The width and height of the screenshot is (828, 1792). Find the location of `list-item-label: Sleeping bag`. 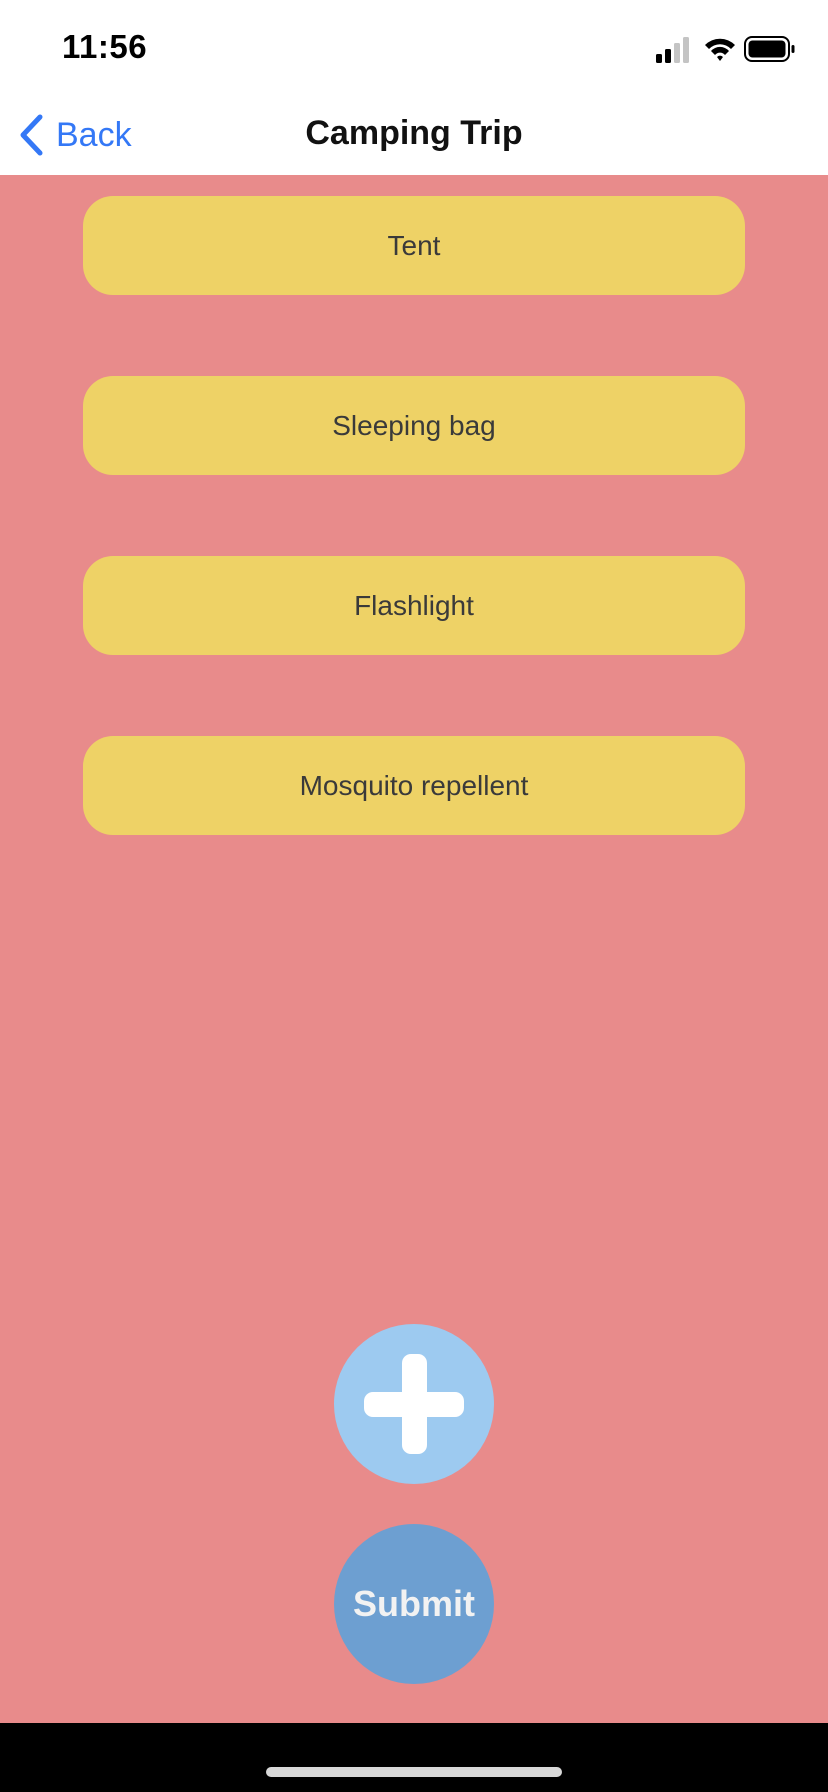

list-item-label: Sleeping bag is located at coordinates (414, 425).